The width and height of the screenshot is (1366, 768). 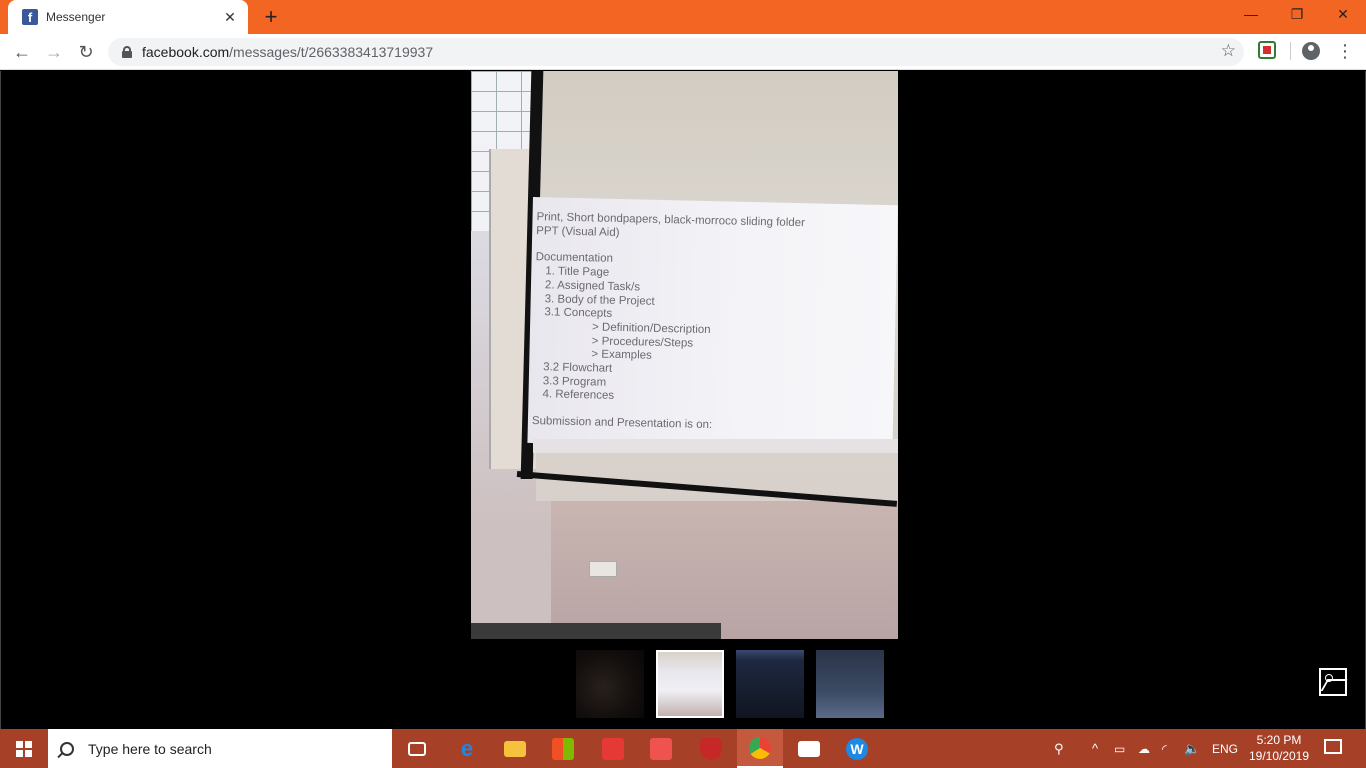 I want to click on pdf-icon, so click(x=661, y=748).